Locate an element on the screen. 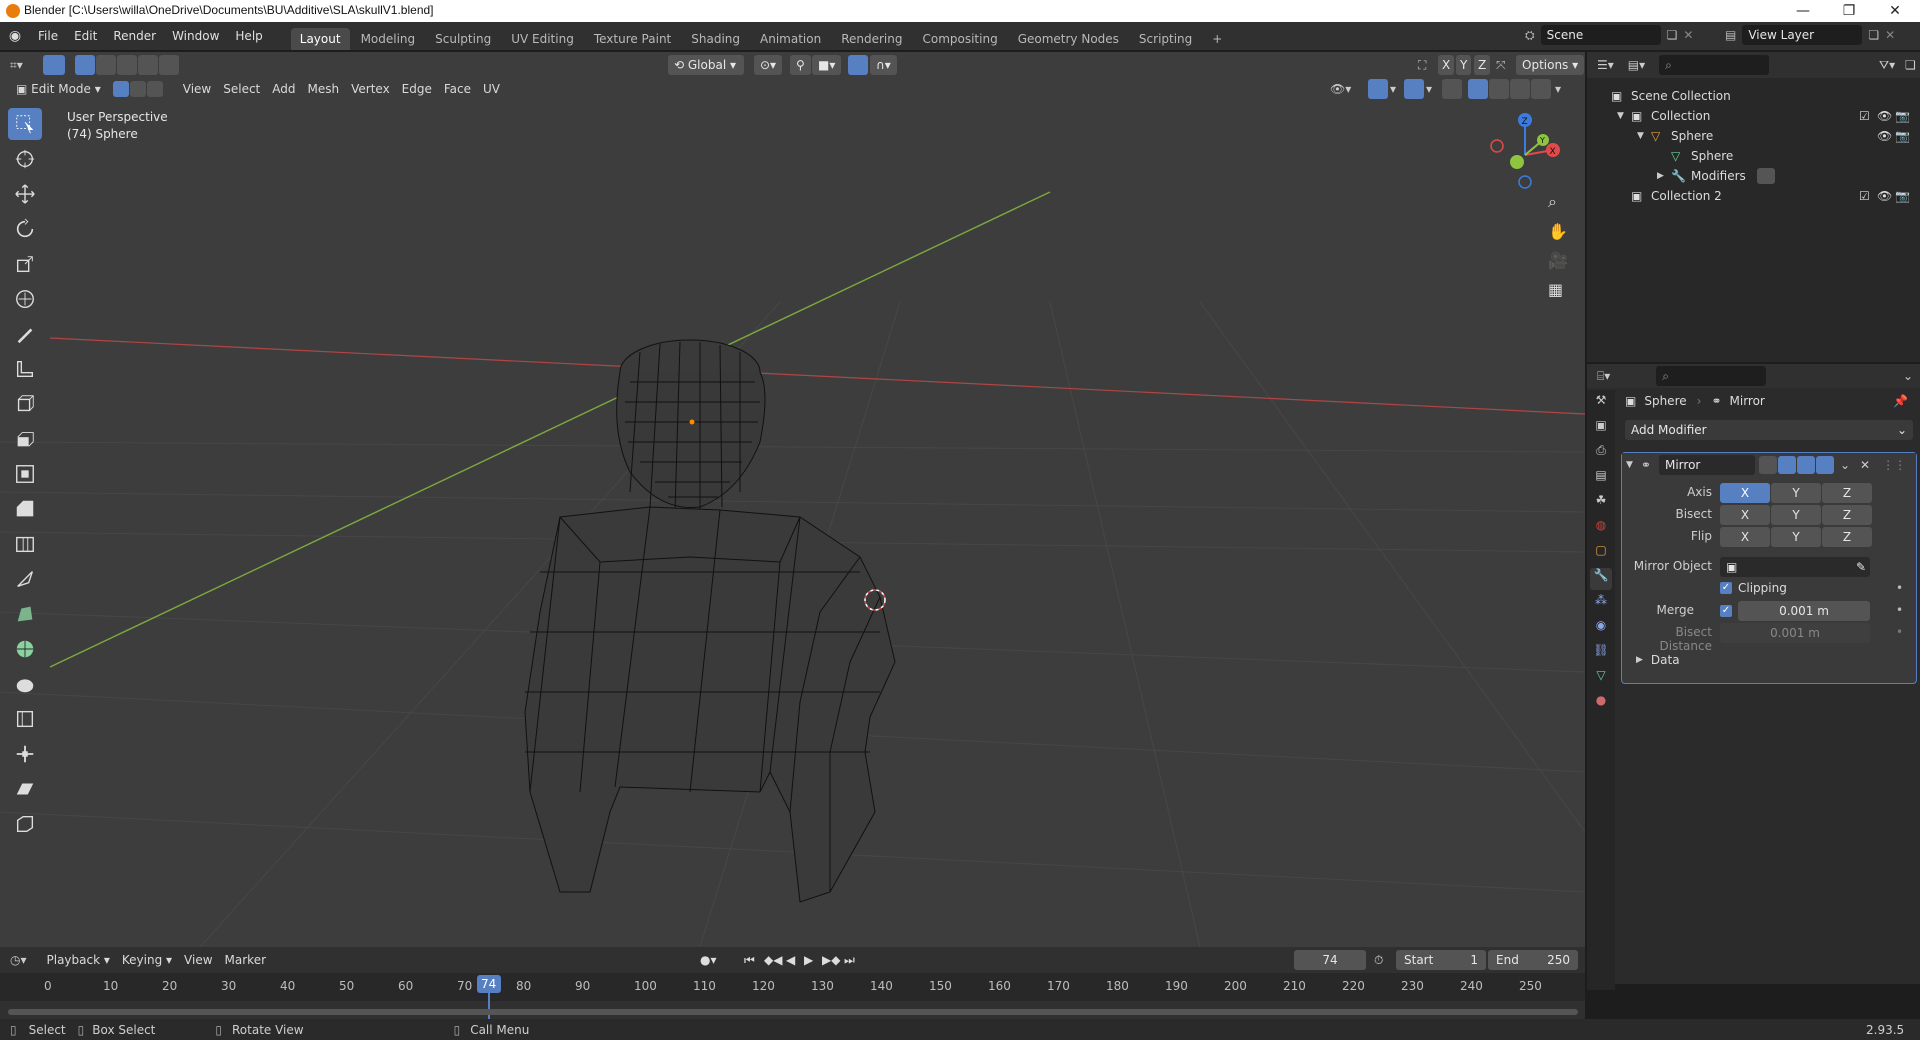 This screenshot has width=1920, height=1040. menu-keying: Keying ▾ is located at coordinates (147, 960).